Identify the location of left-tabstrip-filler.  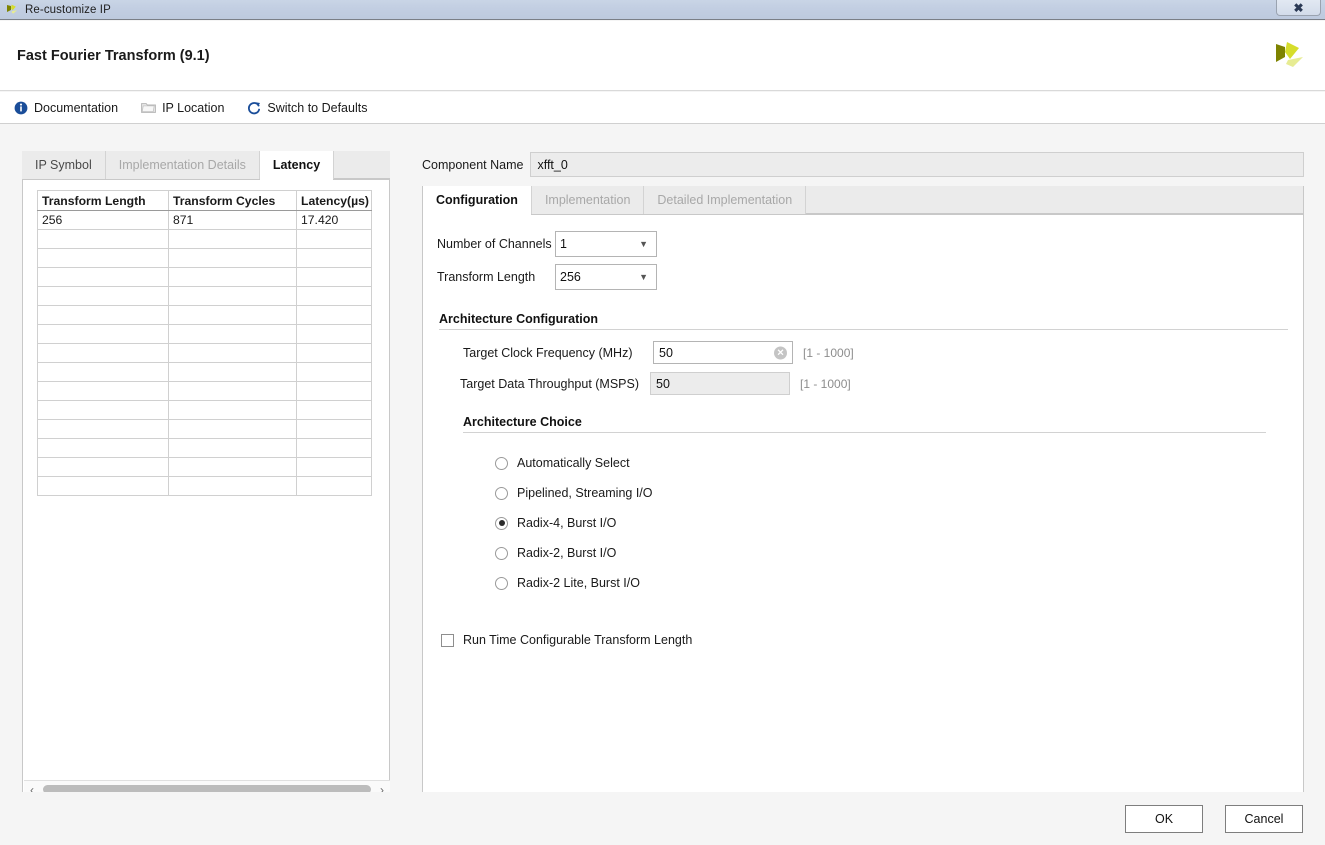
(362, 165).